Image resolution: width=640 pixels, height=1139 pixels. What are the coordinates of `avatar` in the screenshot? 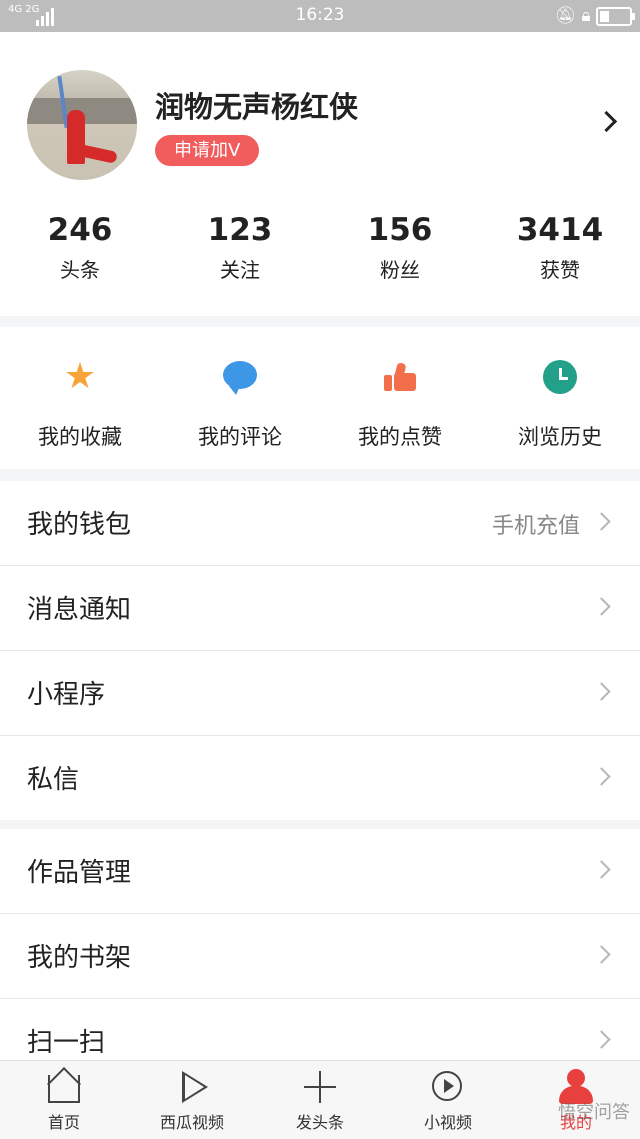 It's located at (82, 125).